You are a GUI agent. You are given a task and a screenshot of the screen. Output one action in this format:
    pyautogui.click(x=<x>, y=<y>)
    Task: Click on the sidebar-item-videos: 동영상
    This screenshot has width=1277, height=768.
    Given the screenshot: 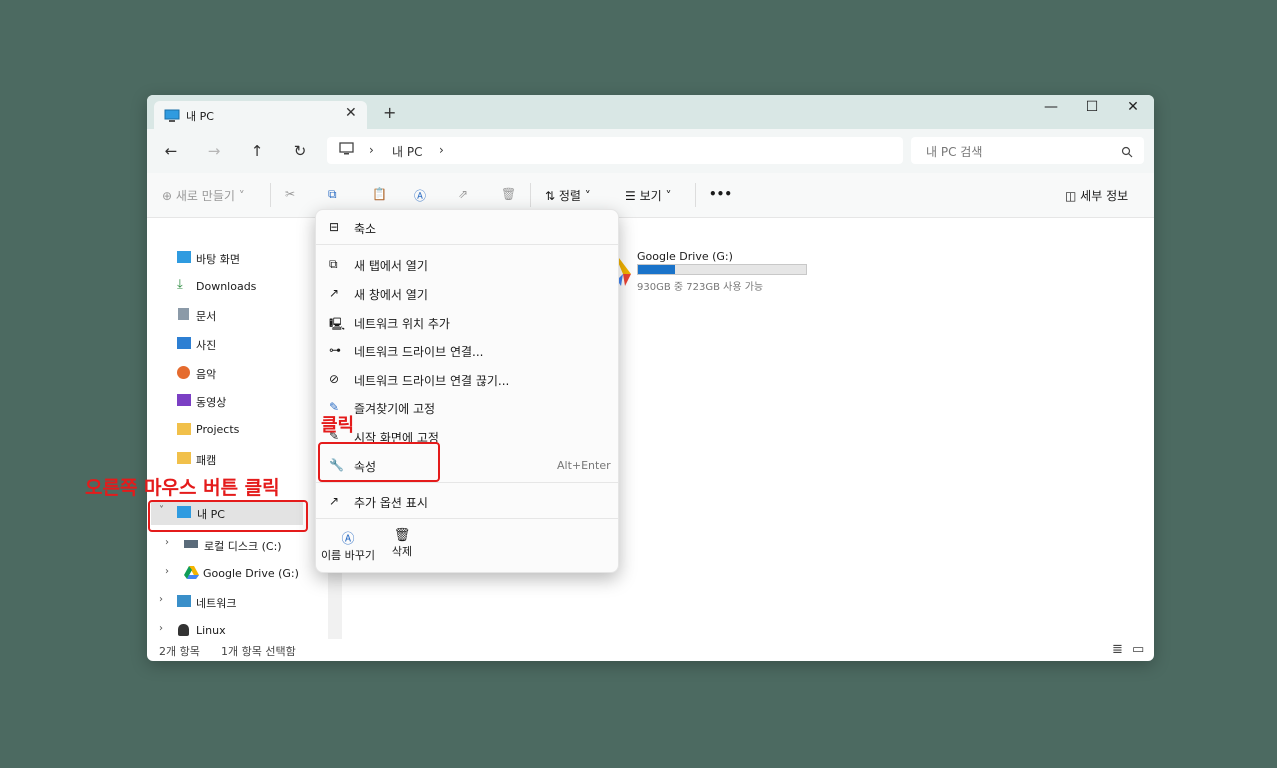 What is the action you would take?
    pyautogui.click(x=237, y=401)
    